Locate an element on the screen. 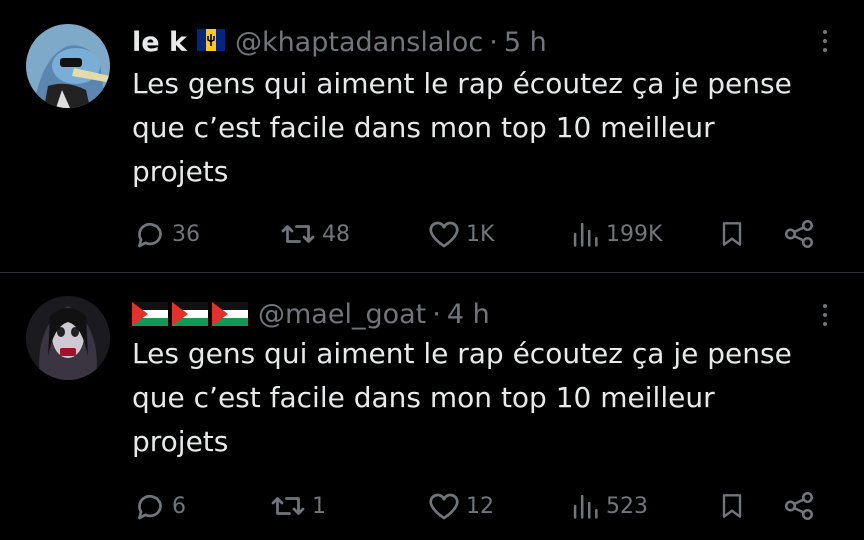  reply-count: 6 is located at coordinates (179, 506).